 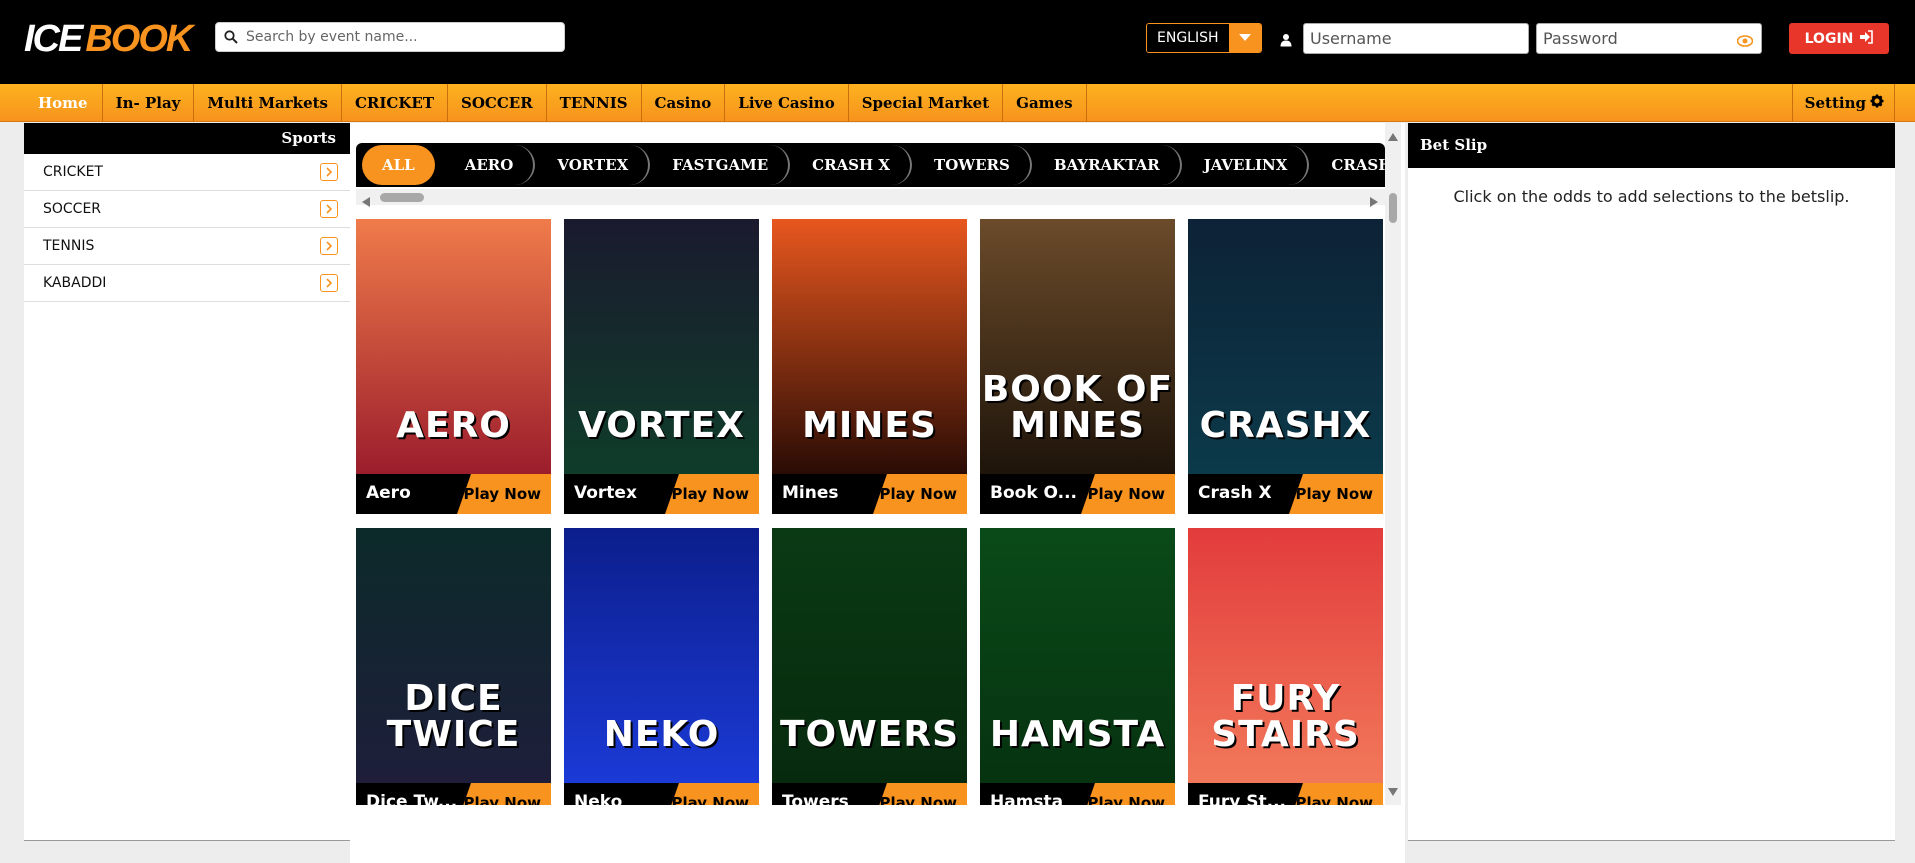 I want to click on eye-icon, so click(x=1745, y=41).